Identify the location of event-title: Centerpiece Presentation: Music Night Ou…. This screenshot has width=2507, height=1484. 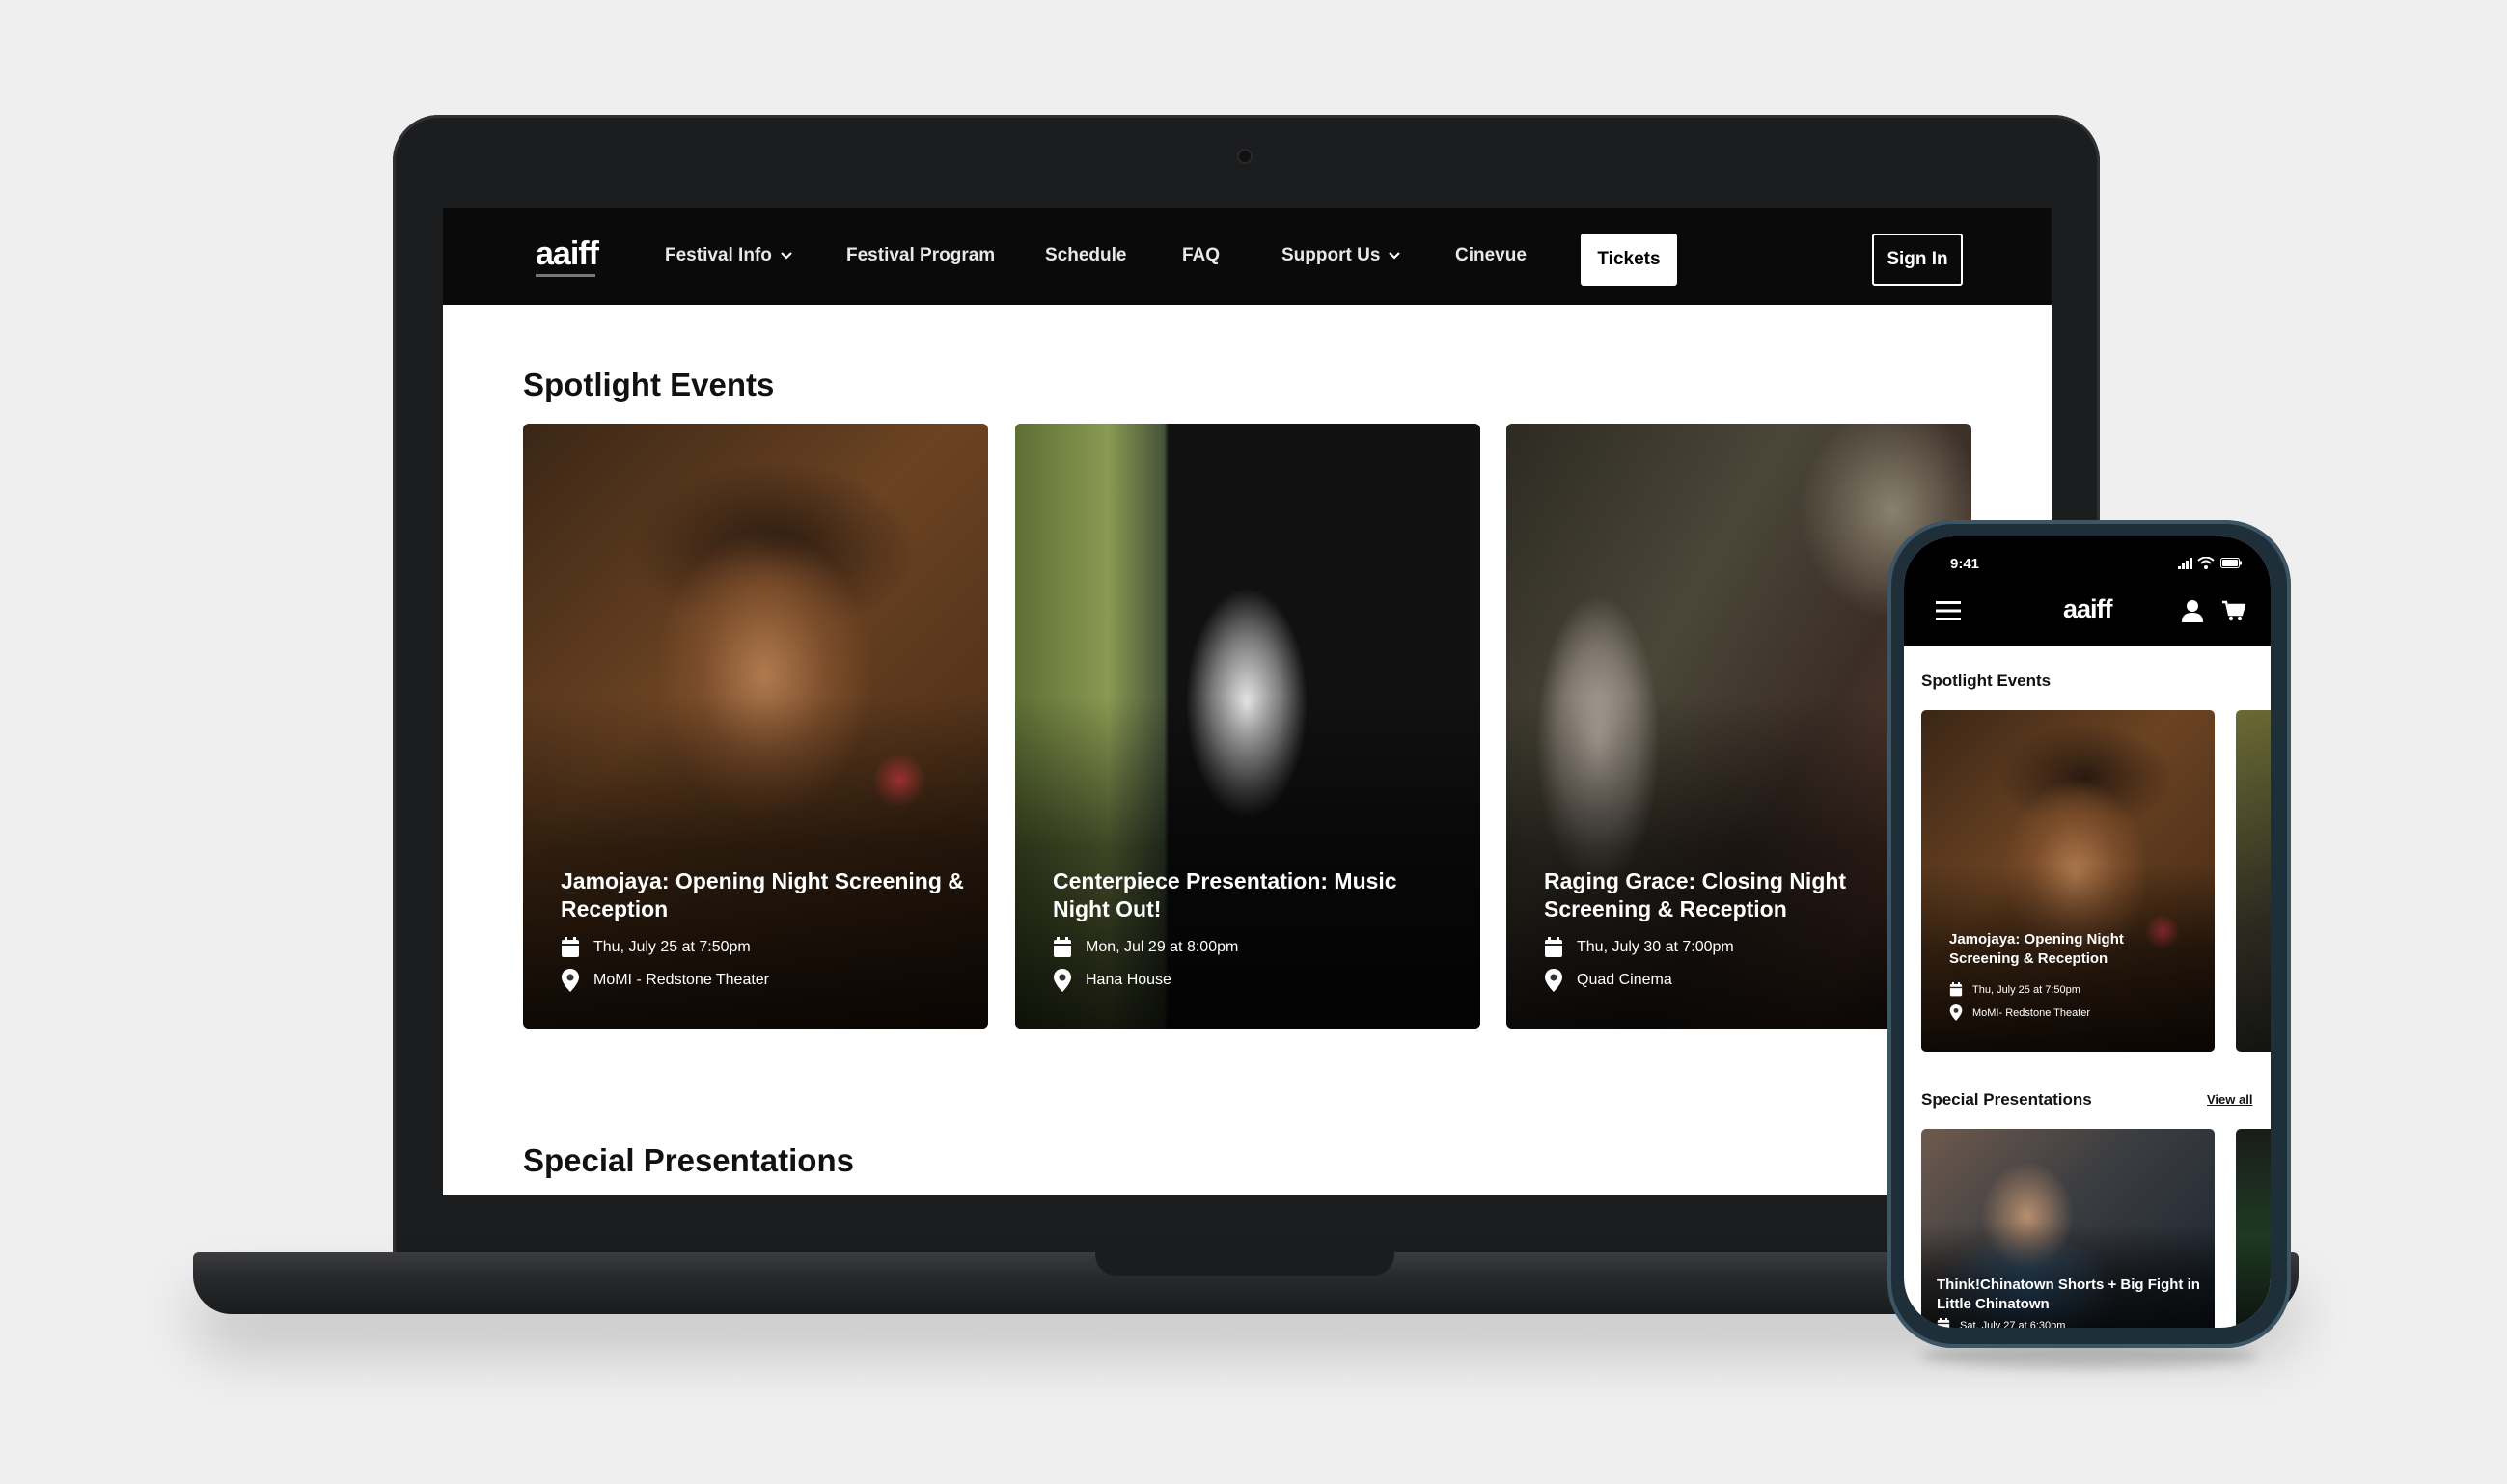
(1255, 895).